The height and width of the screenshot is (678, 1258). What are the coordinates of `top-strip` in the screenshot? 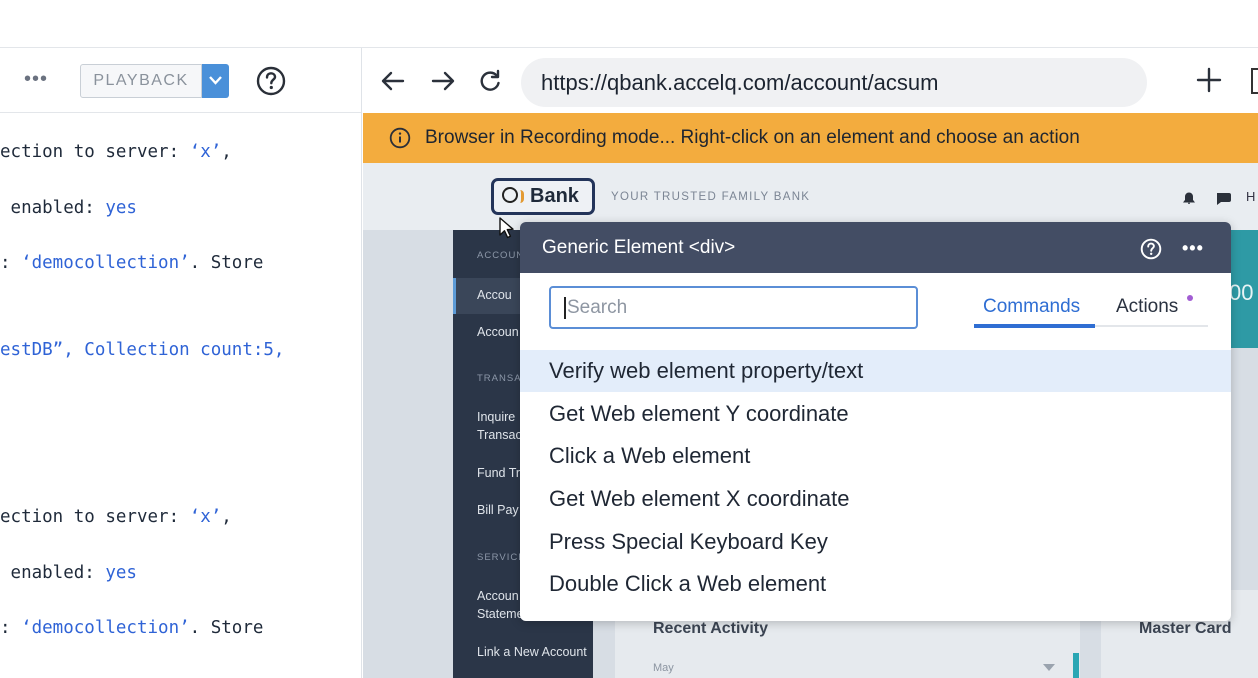 It's located at (629, 24).